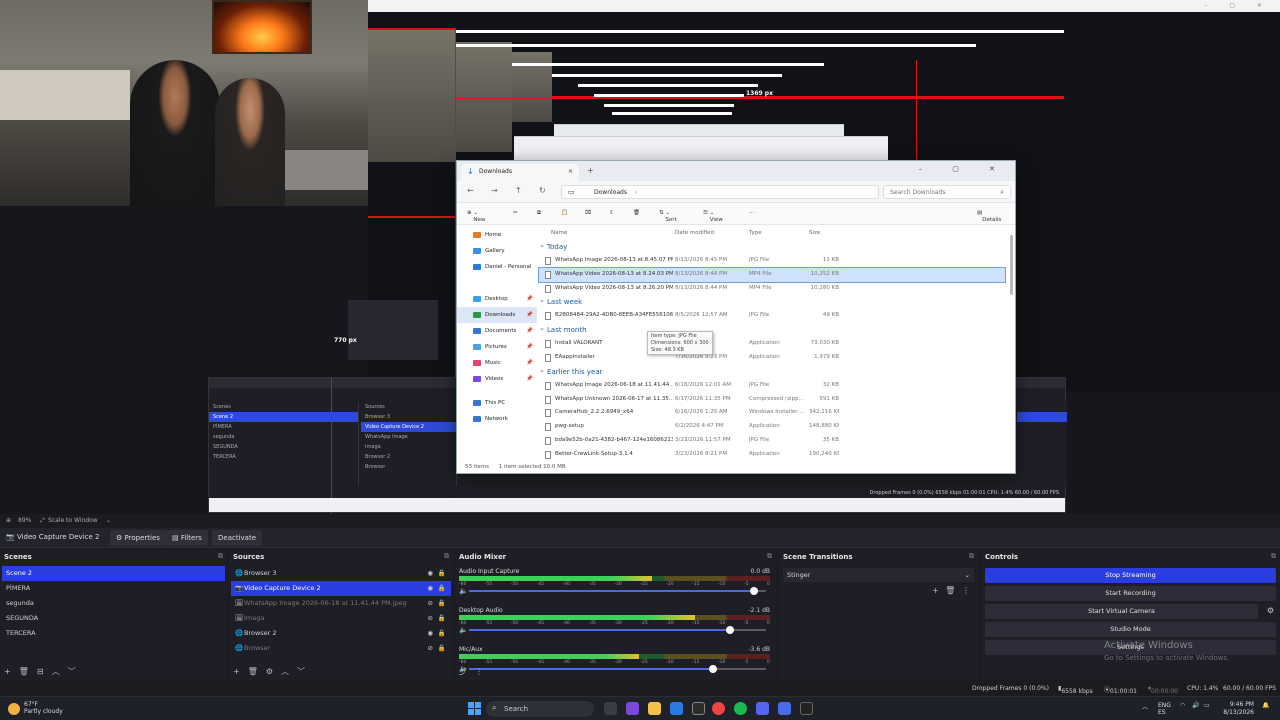  What do you see at coordinates (108, 520) in the screenshot?
I see `chevron-down-icon: ⌄` at bounding box center [108, 520].